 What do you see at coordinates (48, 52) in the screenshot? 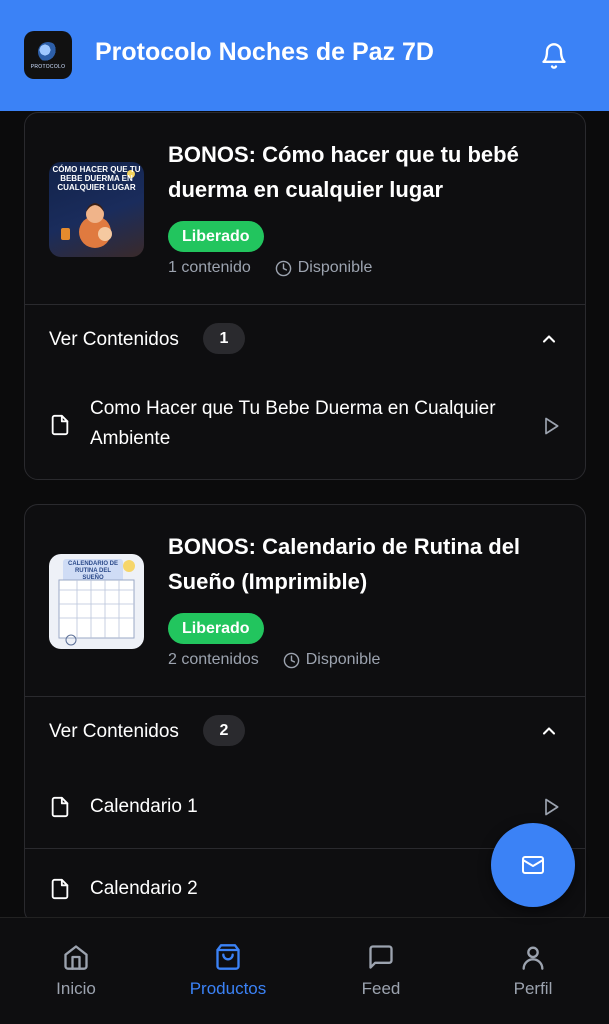
I see `moon-logo-icon` at bounding box center [48, 52].